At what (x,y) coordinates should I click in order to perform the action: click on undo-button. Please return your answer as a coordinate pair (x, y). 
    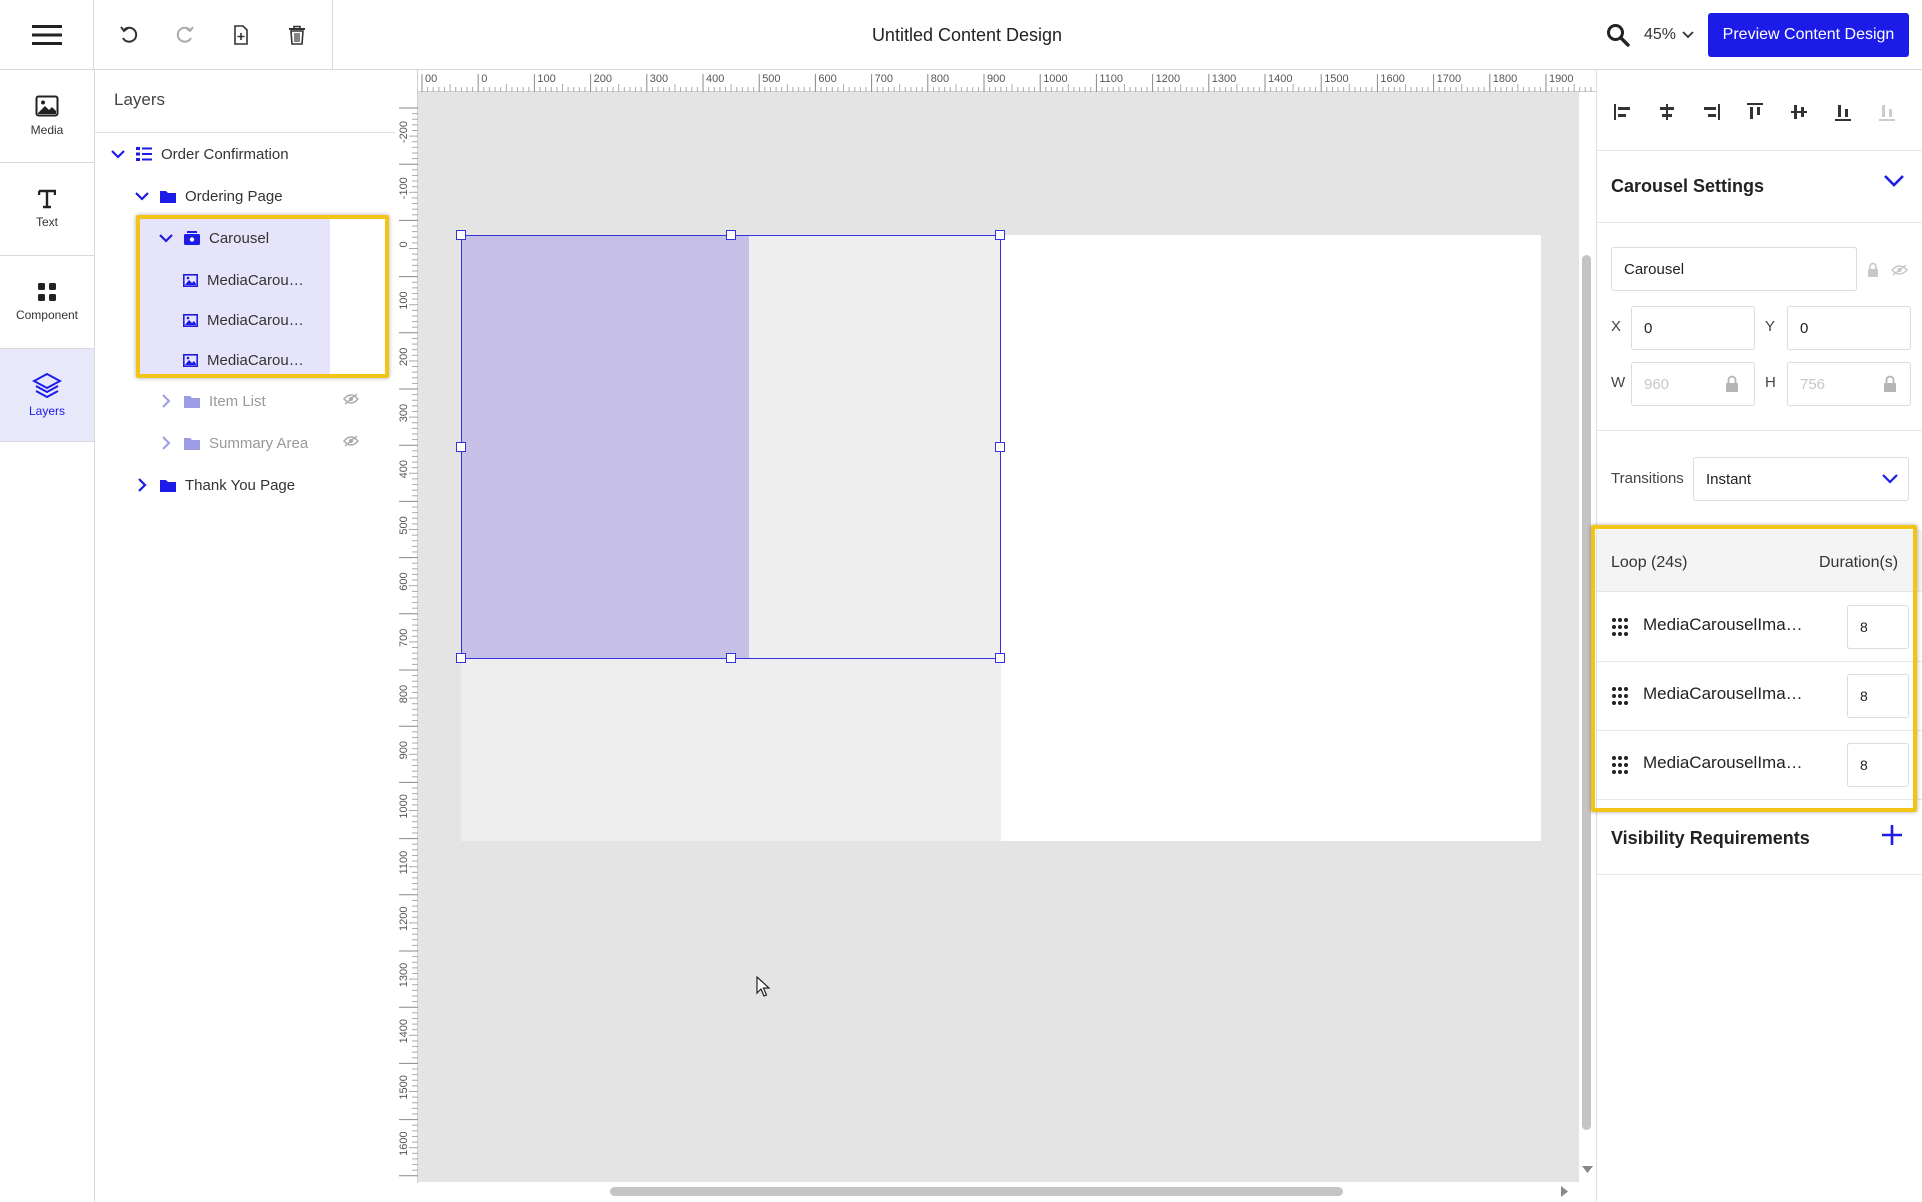
    Looking at the image, I should click on (129, 35).